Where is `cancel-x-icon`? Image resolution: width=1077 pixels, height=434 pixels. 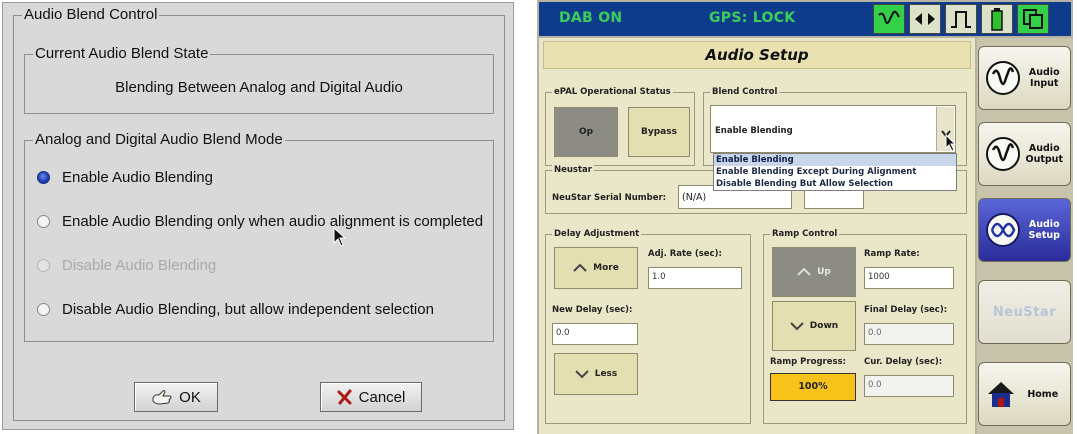 cancel-x-icon is located at coordinates (344, 397).